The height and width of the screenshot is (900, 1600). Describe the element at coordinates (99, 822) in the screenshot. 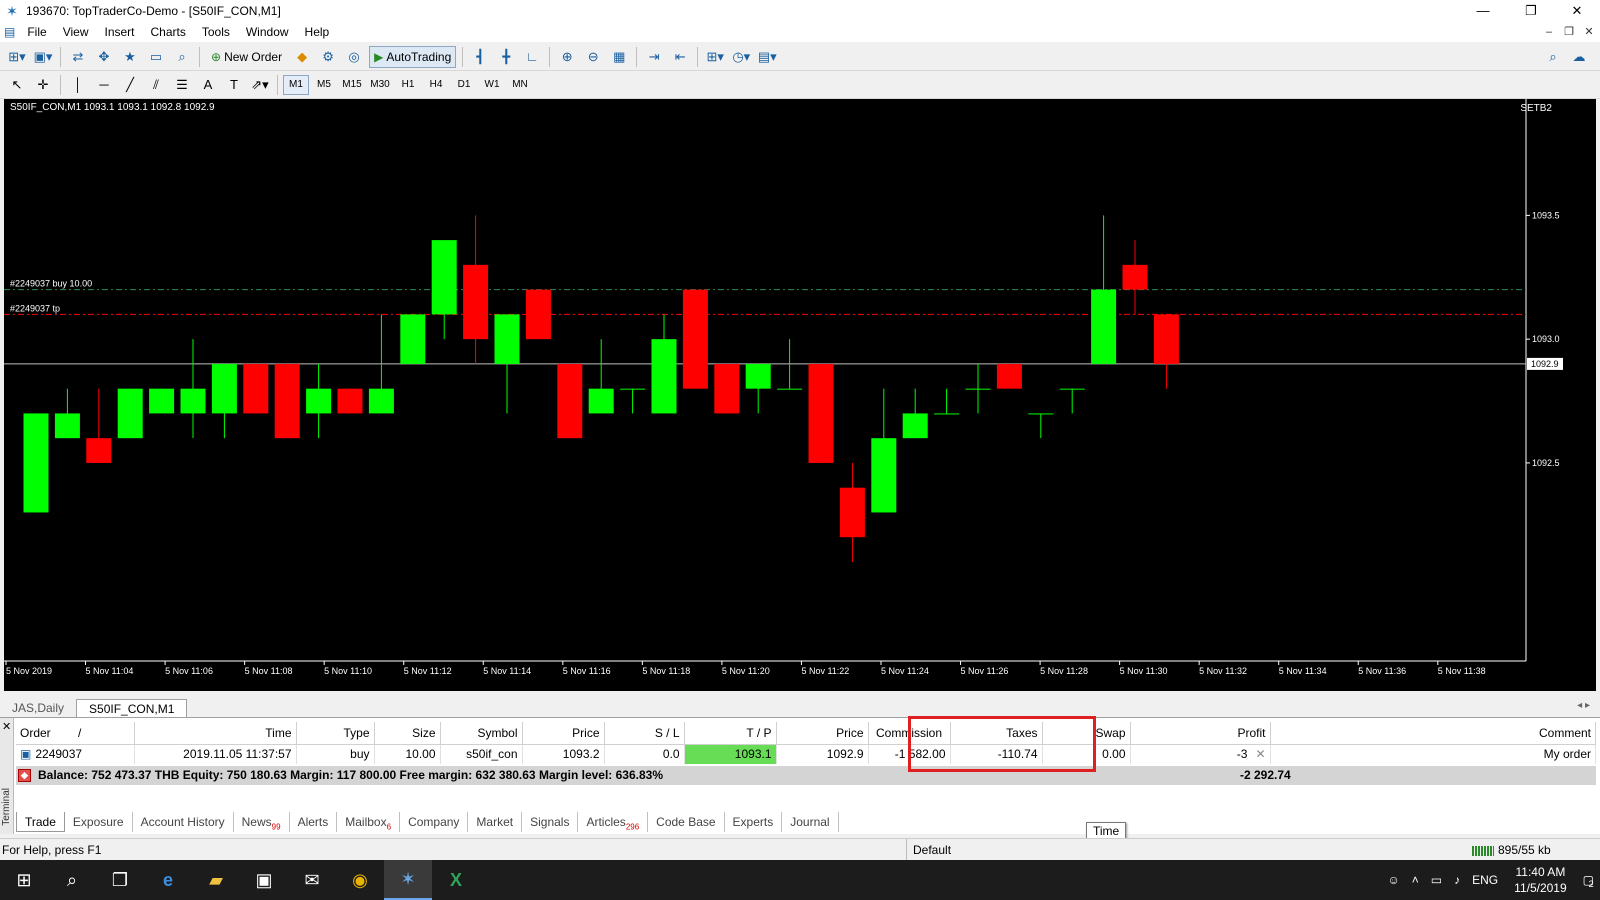

I see `tab-exposure: Exposure` at that location.